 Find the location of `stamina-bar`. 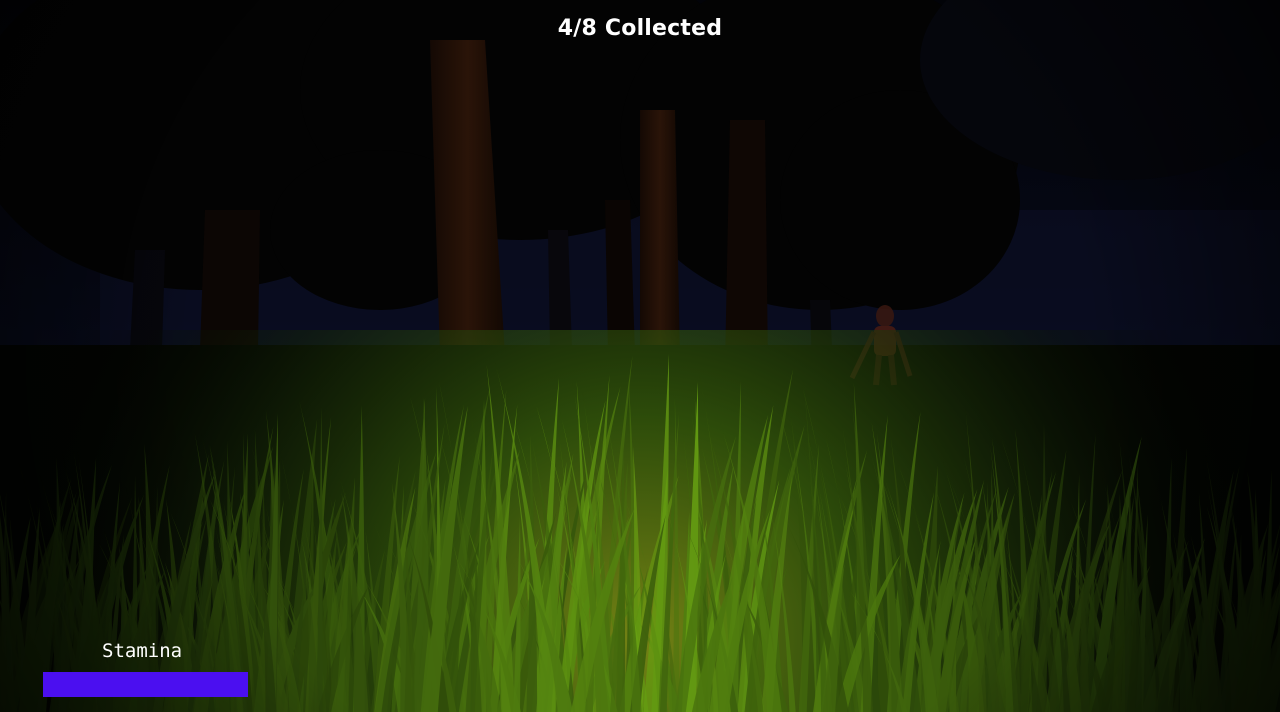

stamina-bar is located at coordinates (145, 684).